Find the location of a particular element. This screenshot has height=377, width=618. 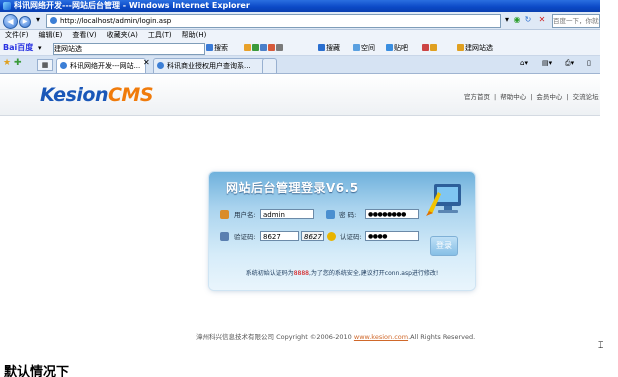

extra-tools is located at coordinates (430, 48).